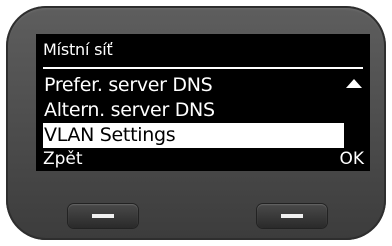 This screenshot has height=246, width=392. Describe the element at coordinates (203, 85) in the screenshot. I see `menu-item-prefer-dns: Prefer. server DNS` at that location.